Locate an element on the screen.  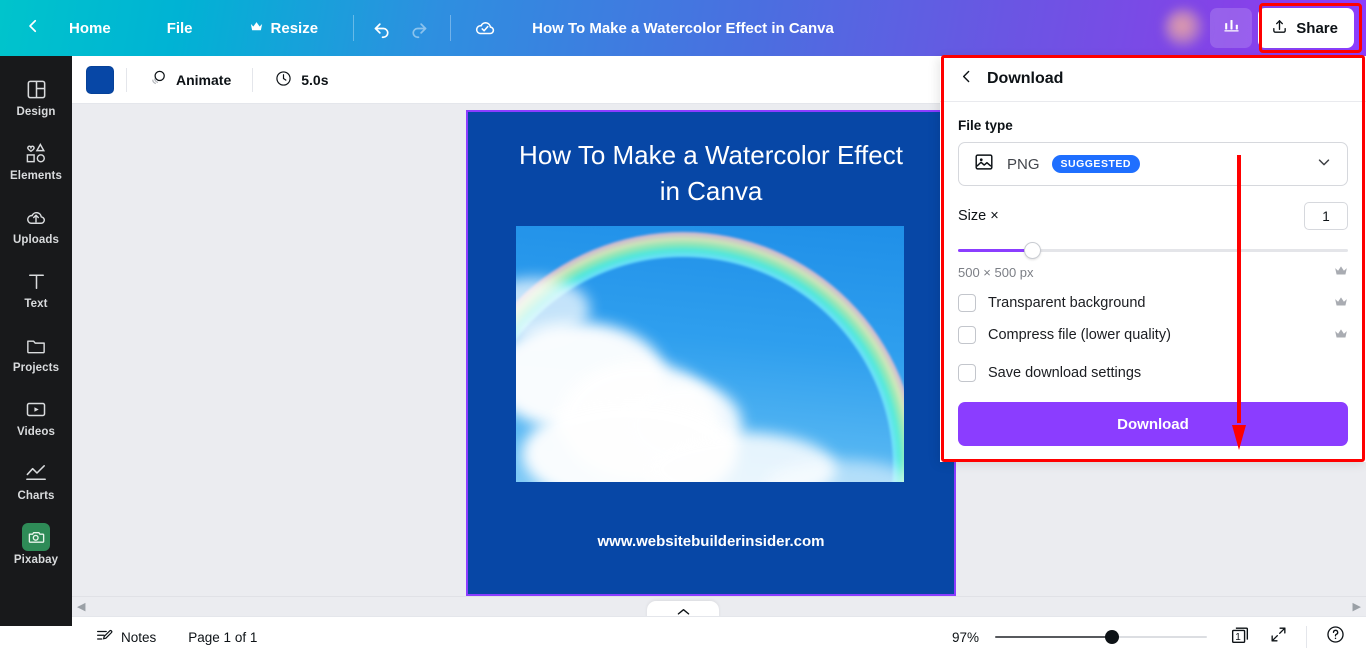
notes-button: Notes is located at coordinates (125, 637).